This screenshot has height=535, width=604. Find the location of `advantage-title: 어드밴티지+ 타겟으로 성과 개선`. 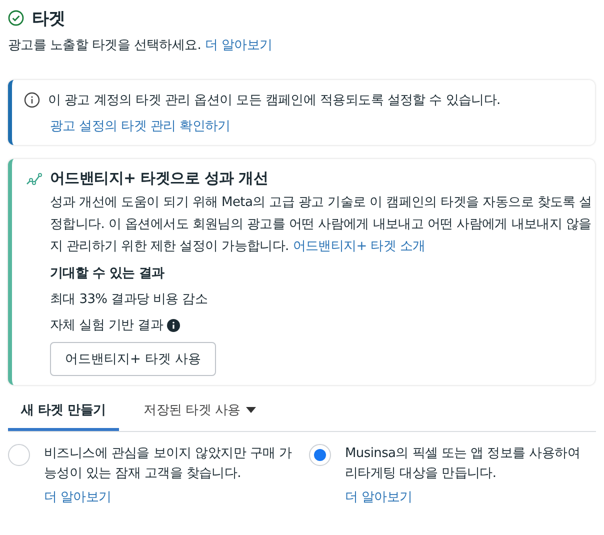

advantage-title: 어드밴티지+ 타겟으로 성과 개선 is located at coordinates (159, 178).